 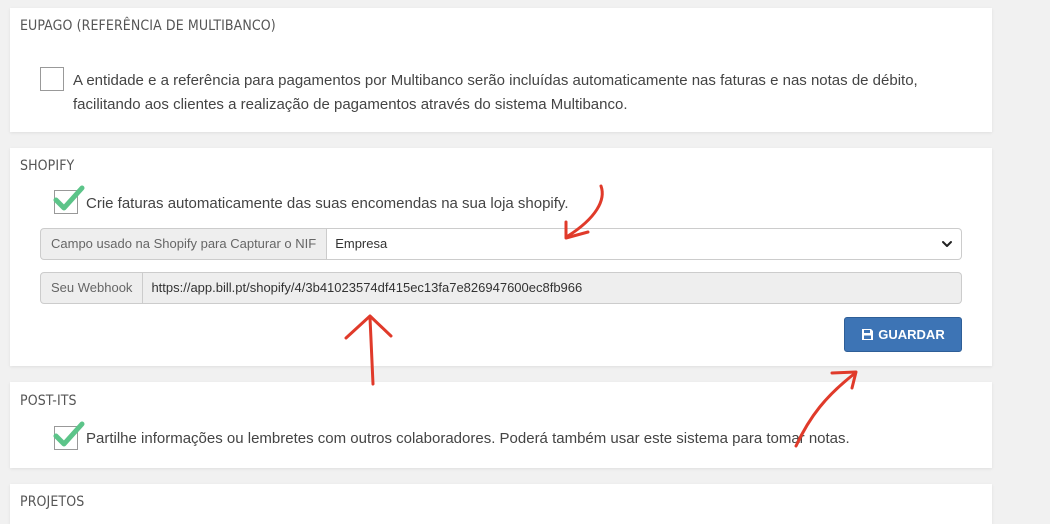 What do you see at coordinates (48, 401) in the screenshot?
I see `postits-title: POST-ITS` at bounding box center [48, 401].